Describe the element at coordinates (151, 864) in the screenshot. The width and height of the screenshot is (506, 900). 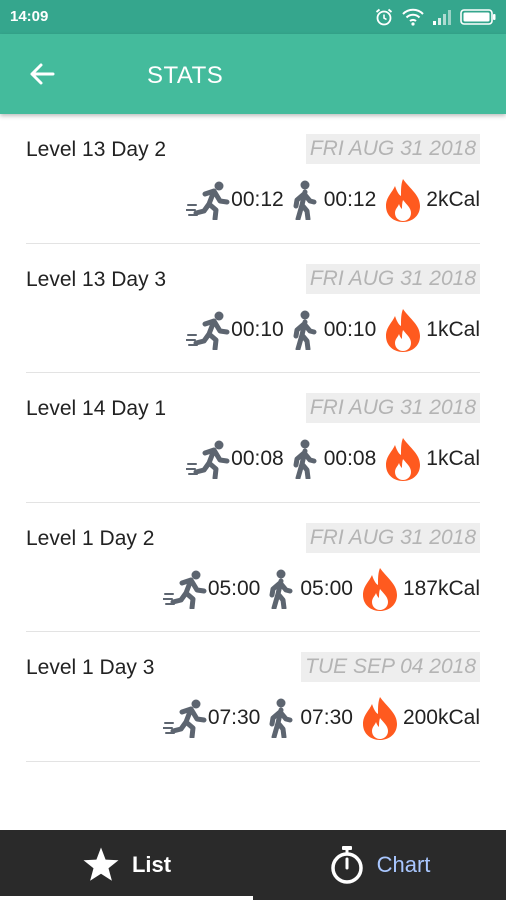
I see `tab-list-label: List` at that location.